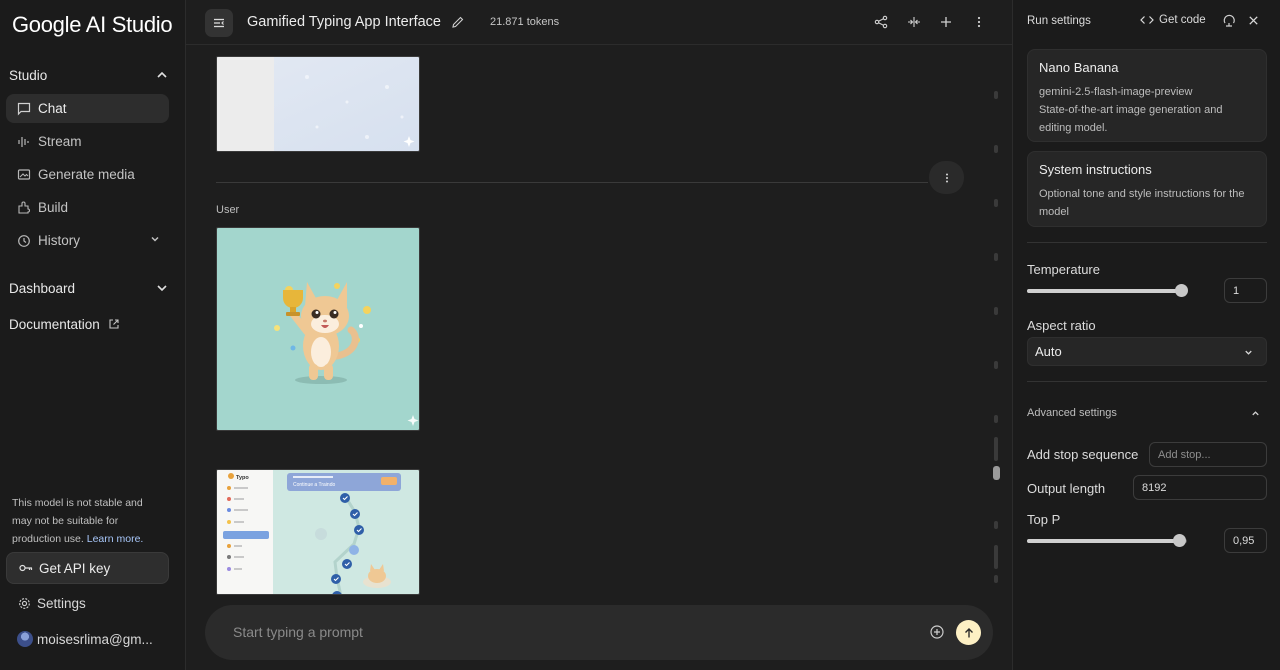 The height and width of the screenshot is (670, 1280). I want to click on reset-settings-icon, so click(1229, 21).